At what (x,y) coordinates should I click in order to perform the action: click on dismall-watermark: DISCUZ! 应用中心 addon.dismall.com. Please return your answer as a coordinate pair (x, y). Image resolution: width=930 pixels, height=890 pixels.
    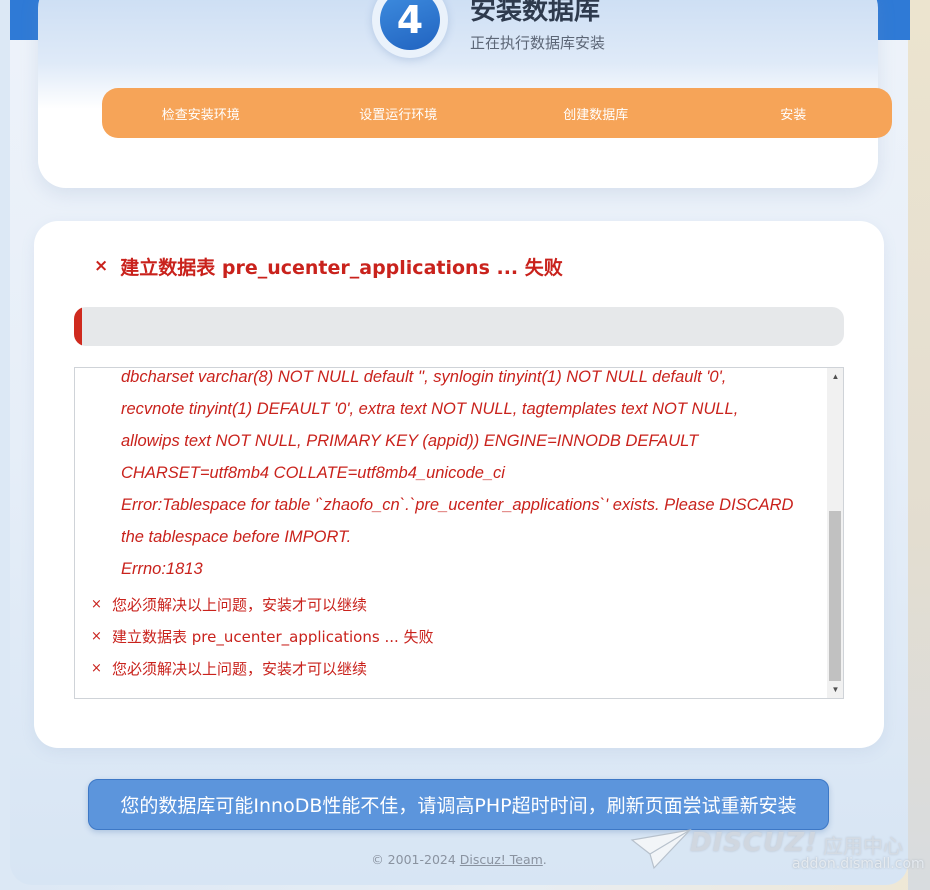
    Looking at the image, I should click on (777, 856).